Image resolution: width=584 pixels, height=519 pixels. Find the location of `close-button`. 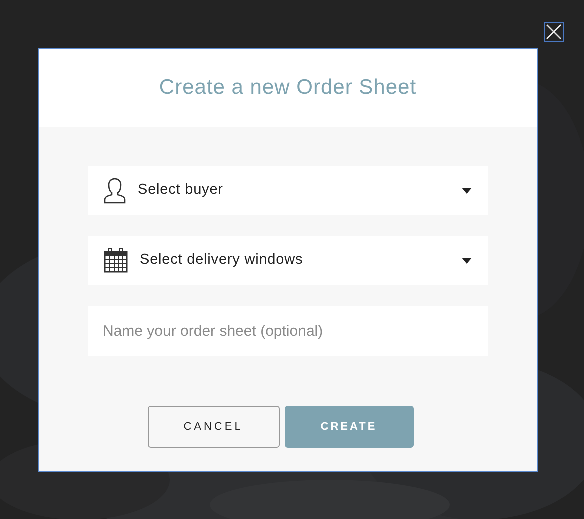

close-button is located at coordinates (554, 32).